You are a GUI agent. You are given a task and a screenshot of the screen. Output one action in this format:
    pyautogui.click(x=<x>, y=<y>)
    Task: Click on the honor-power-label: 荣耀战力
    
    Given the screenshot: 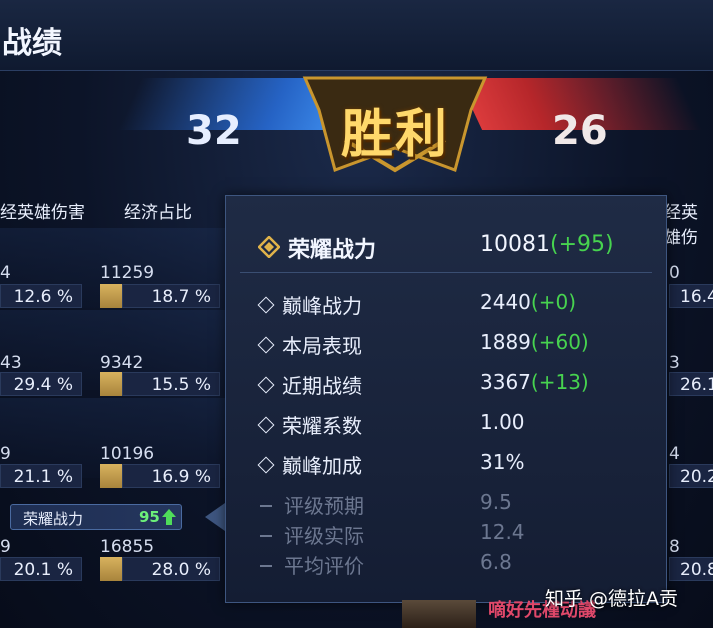 What is the action you would take?
    pyautogui.click(x=53, y=519)
    